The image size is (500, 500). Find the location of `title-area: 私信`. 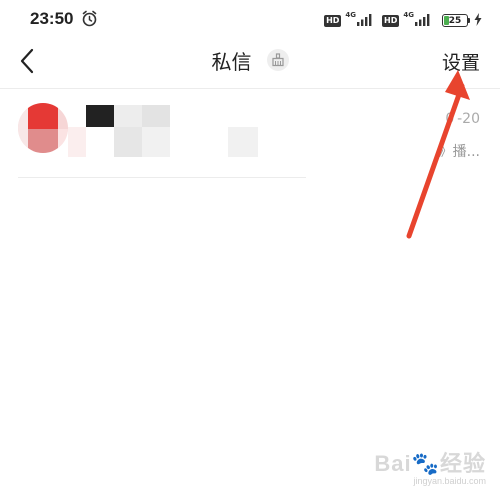

title-area: 私信 is located at coordinates (250, 60).